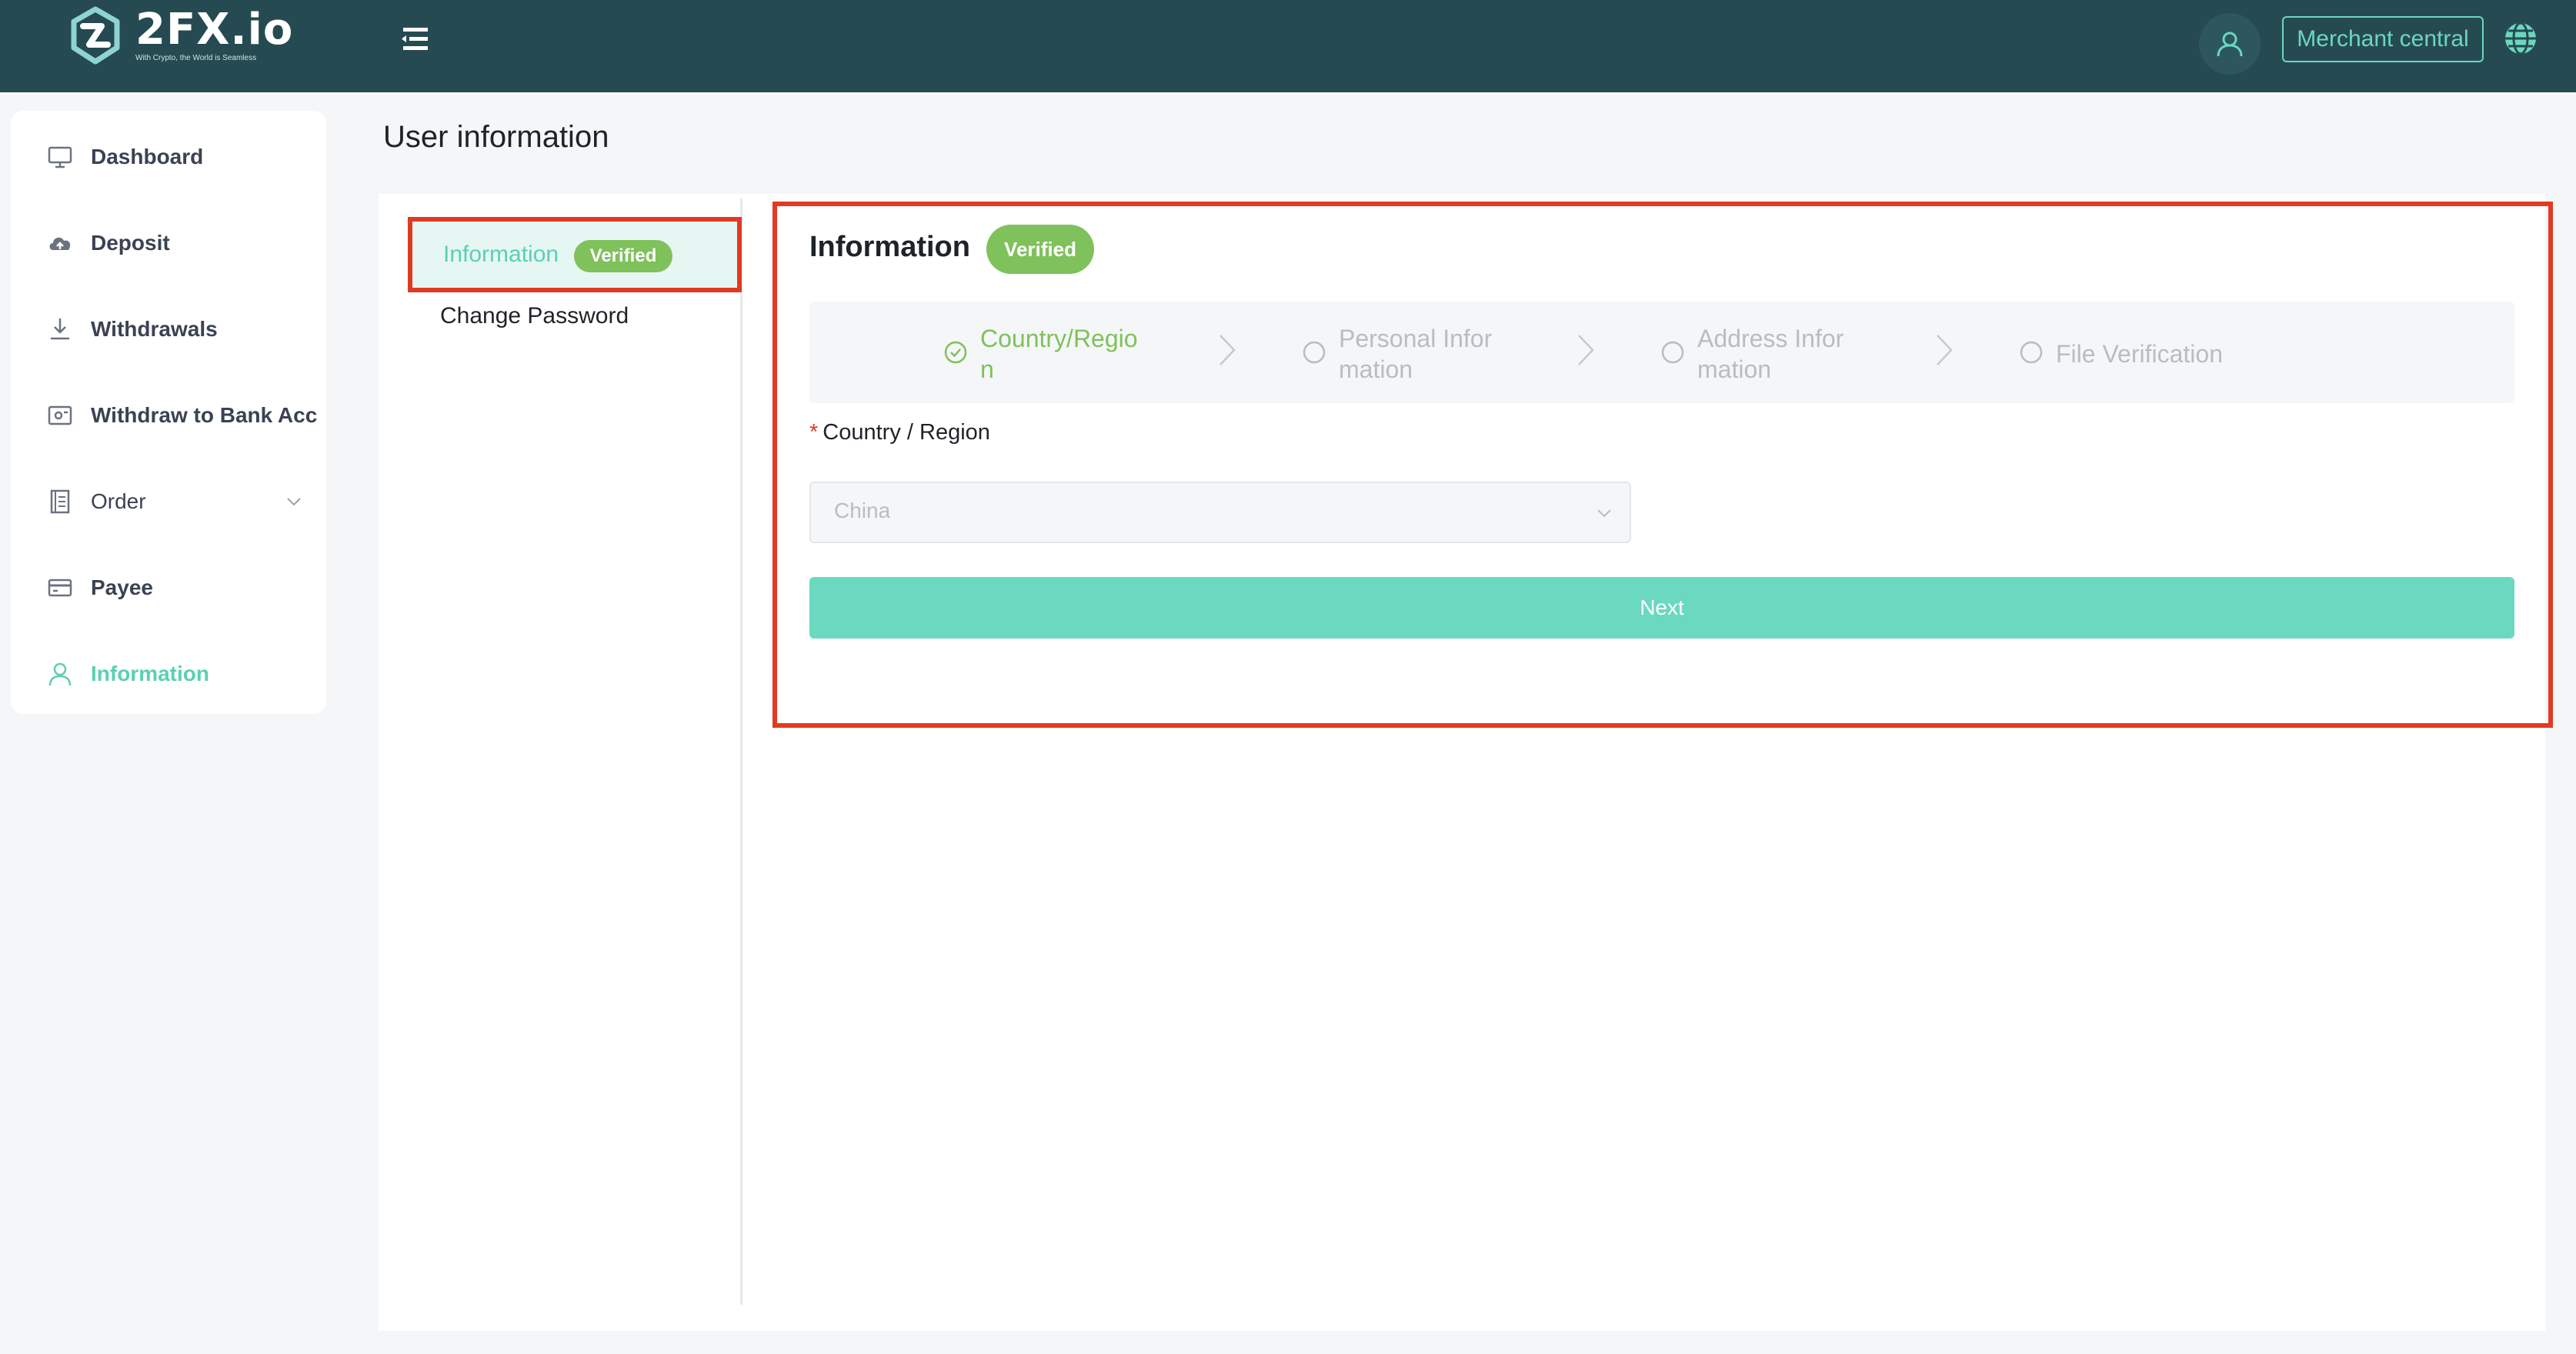 This screenshot has height=1354, width=2576. What do you see at coordinates (1040, 250) in the screenshot?
I see `form-status-badge: Verified` at bounding box center [1040, 250].